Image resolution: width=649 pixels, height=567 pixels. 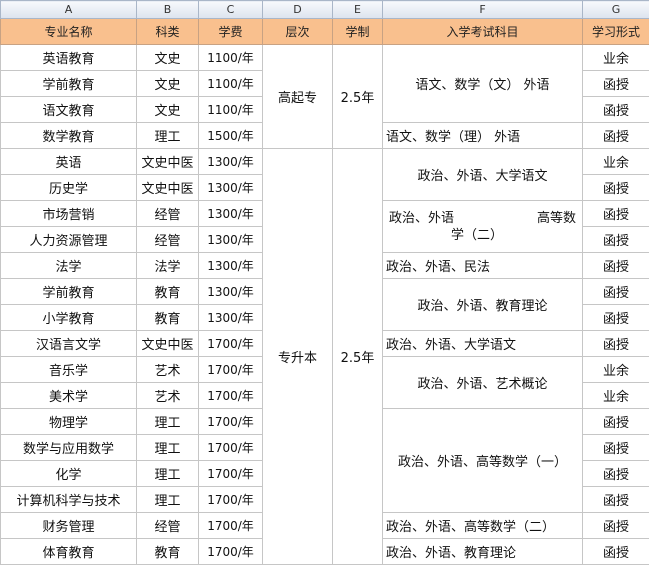 I want to click on level-cell: 专升本, so click(x=297, y=356).